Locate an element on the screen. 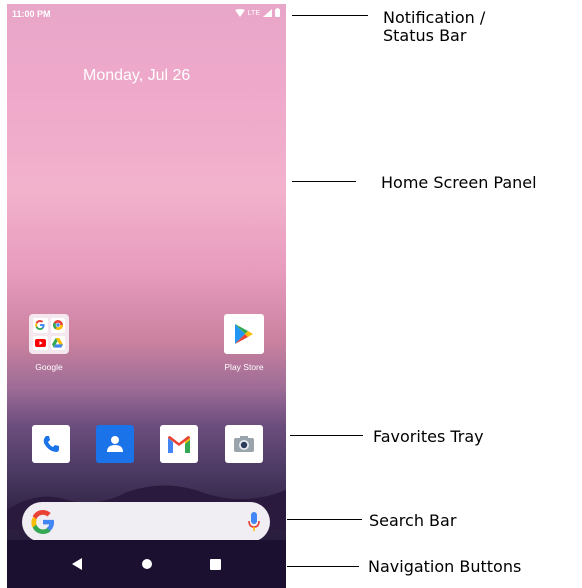  chrome-icon is located at coordinates (57, 325).